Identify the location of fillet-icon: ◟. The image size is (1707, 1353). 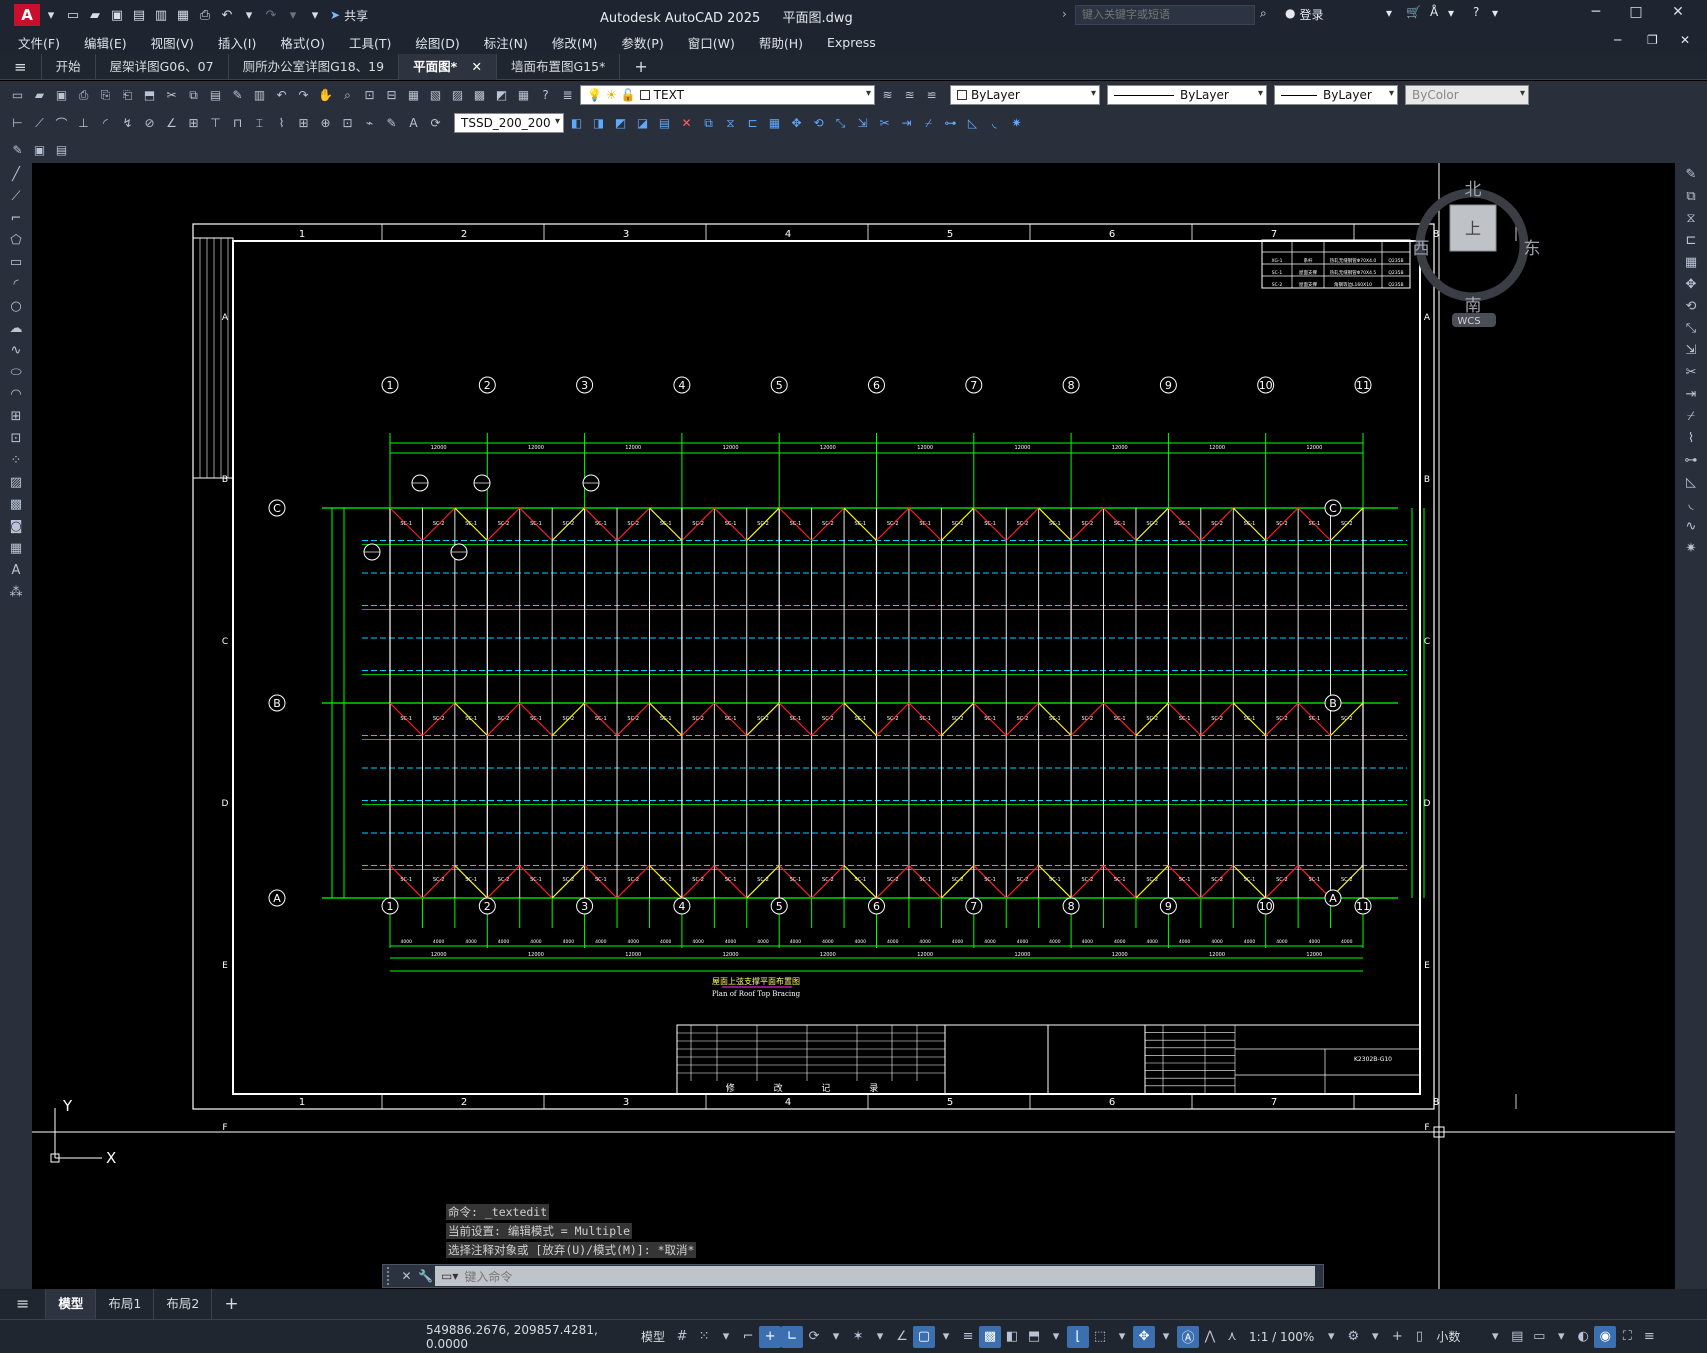
(1691, 504).